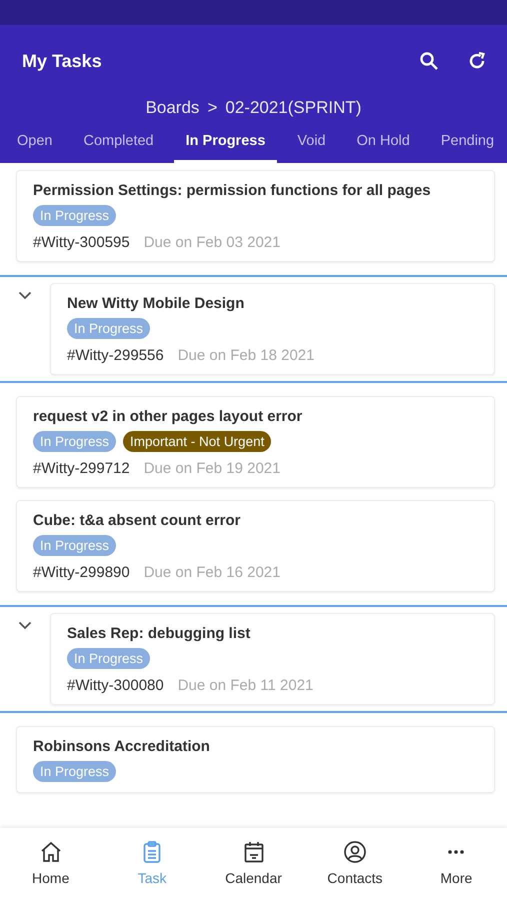  I want to click on more-icon, so click(456, 852).